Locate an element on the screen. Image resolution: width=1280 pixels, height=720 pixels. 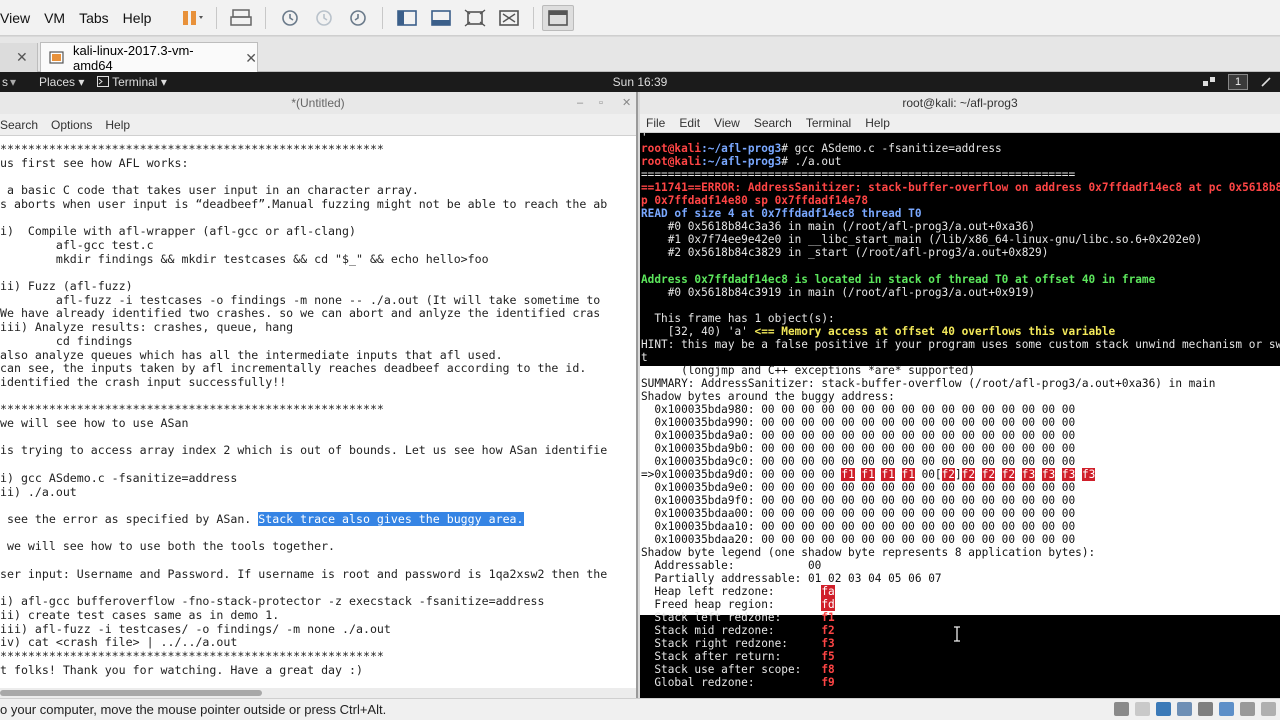
sound-icon is located at coordinates (1205, 709).